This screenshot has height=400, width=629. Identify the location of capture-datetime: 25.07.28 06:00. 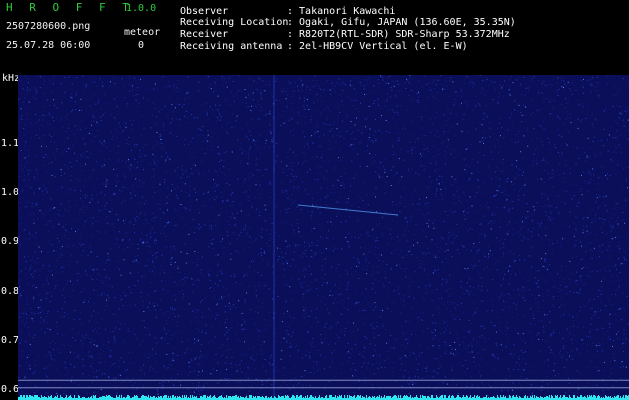
(48, 45).